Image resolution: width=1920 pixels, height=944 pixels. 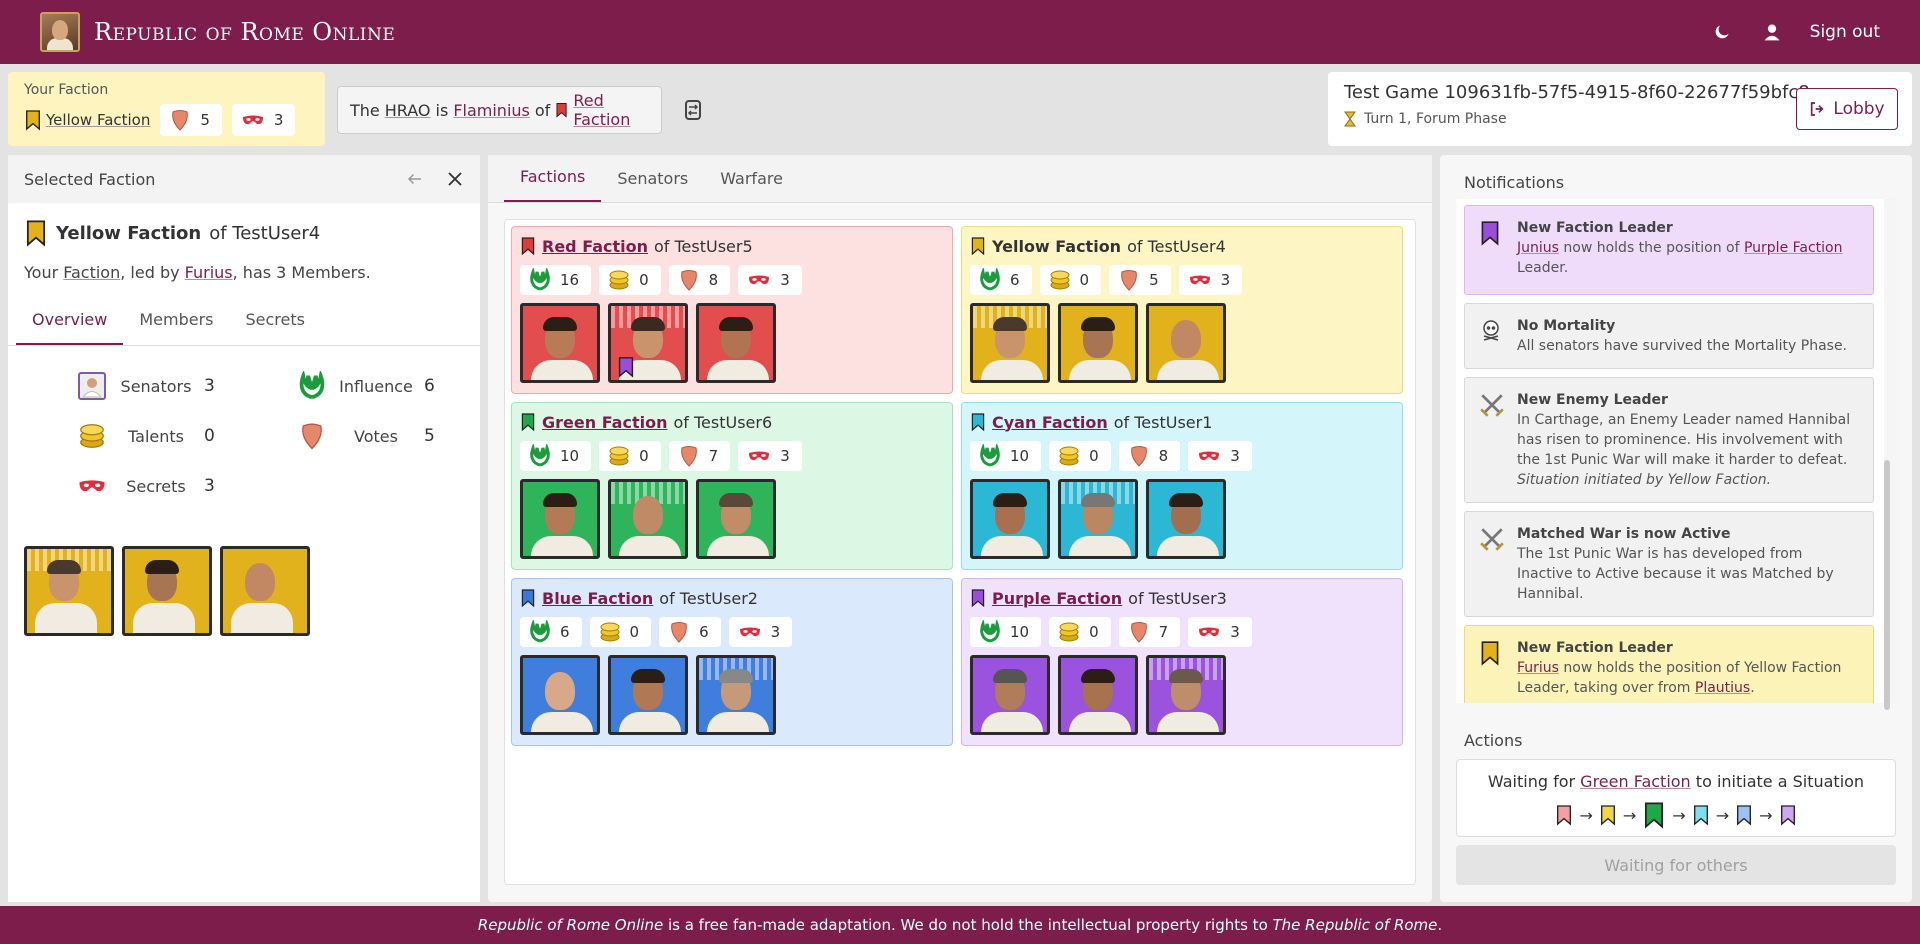 I want to click on faction-card-blue: Blue Faction of TestUser2 6 0 6 3, so click(x=732, y=662).